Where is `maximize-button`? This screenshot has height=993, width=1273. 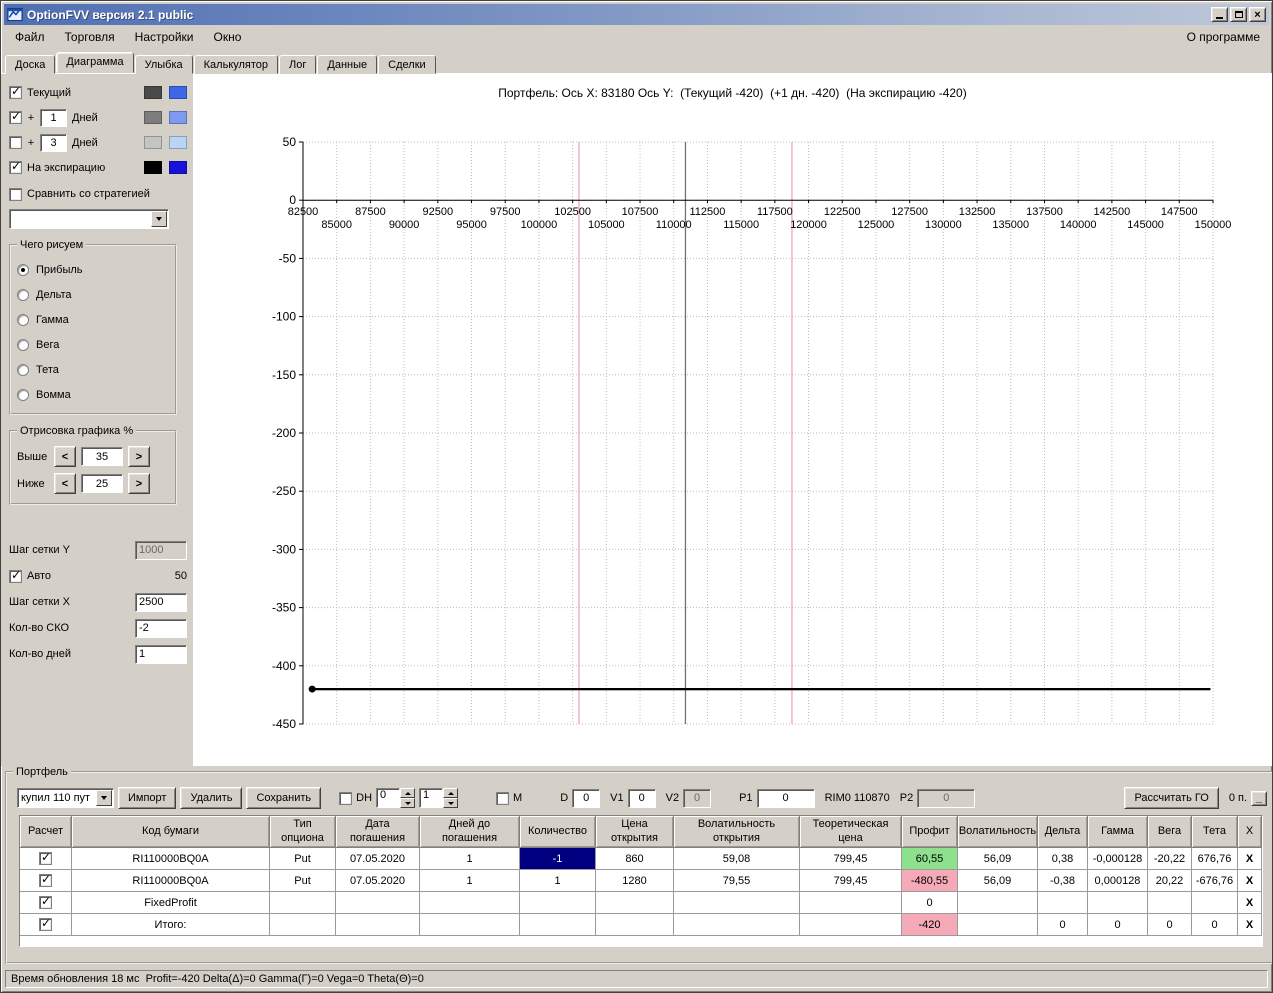 maximize-button is located at coordinates (1238, 14).